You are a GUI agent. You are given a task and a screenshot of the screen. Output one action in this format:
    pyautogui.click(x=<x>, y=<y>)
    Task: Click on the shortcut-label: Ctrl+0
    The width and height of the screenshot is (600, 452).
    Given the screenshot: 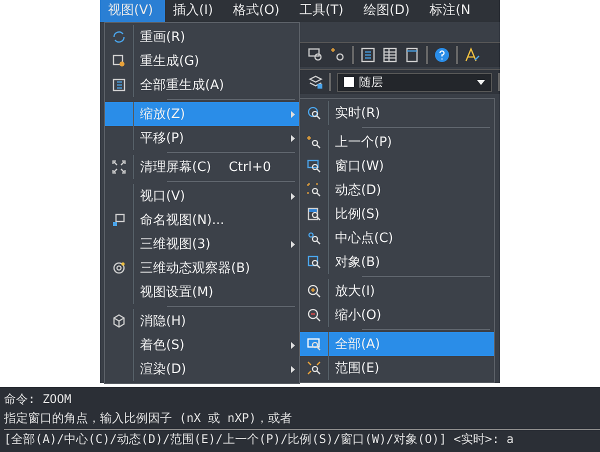 What is the action you would take?
    pyautogui.click(x=250, y=167)
    